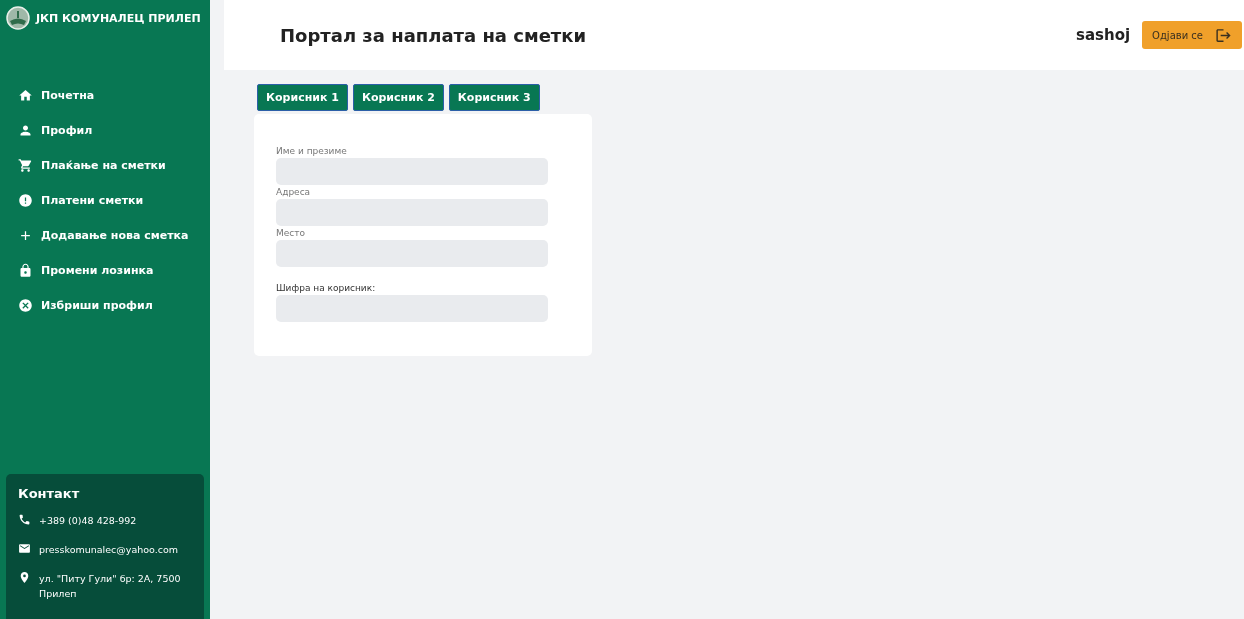  Describe the element at coordinates (1223, 35) in the screenshot. I see `logout-icon` at that location.